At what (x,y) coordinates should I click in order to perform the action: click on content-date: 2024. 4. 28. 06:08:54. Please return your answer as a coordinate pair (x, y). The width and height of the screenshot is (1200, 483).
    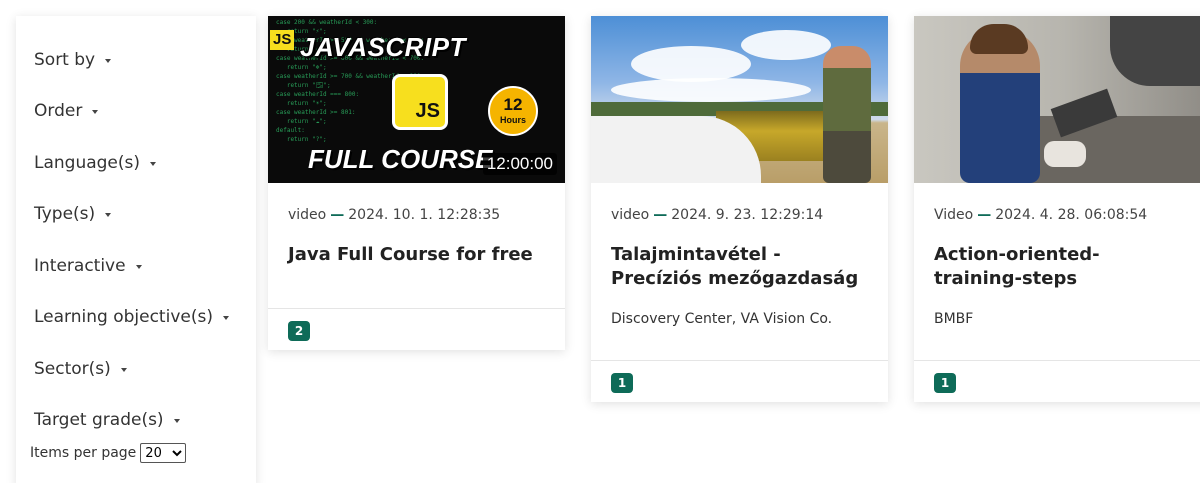
    Looking at the image, I should click on (1071, 215).